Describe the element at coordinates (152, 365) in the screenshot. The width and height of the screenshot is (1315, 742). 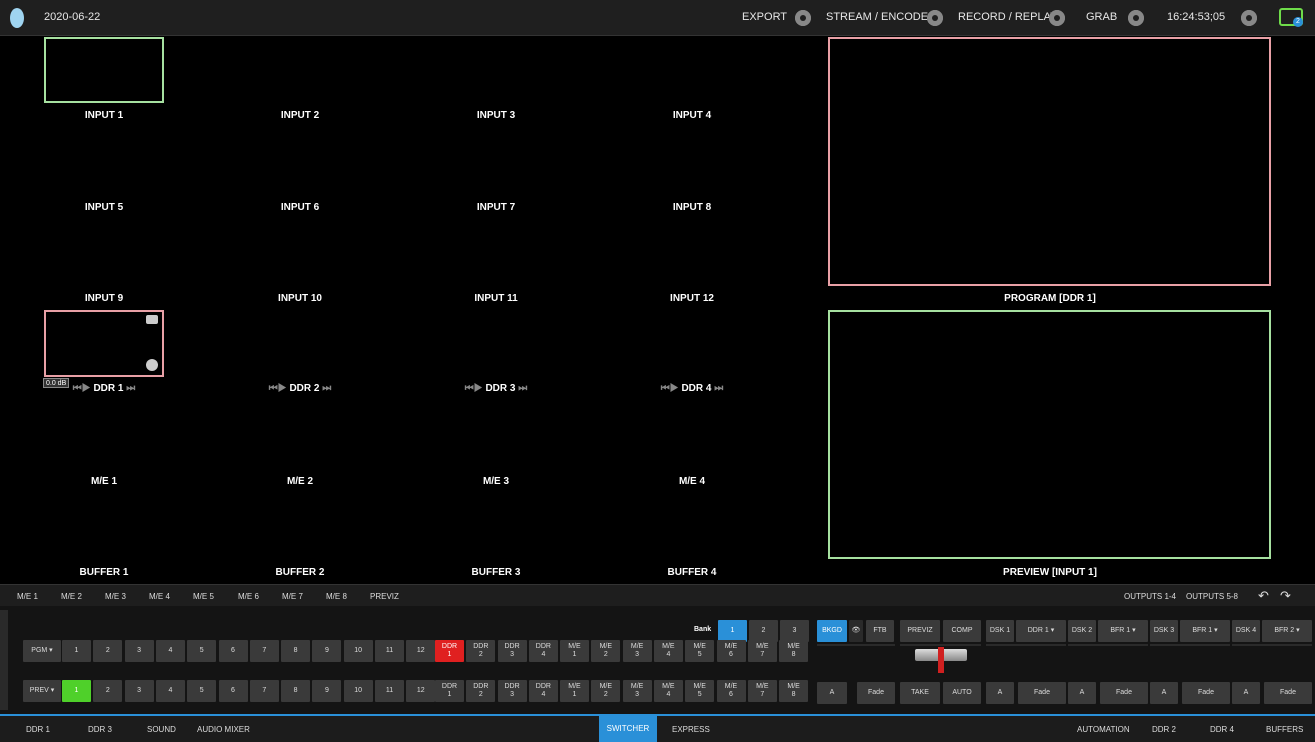
I see `gear-icon` at that location.